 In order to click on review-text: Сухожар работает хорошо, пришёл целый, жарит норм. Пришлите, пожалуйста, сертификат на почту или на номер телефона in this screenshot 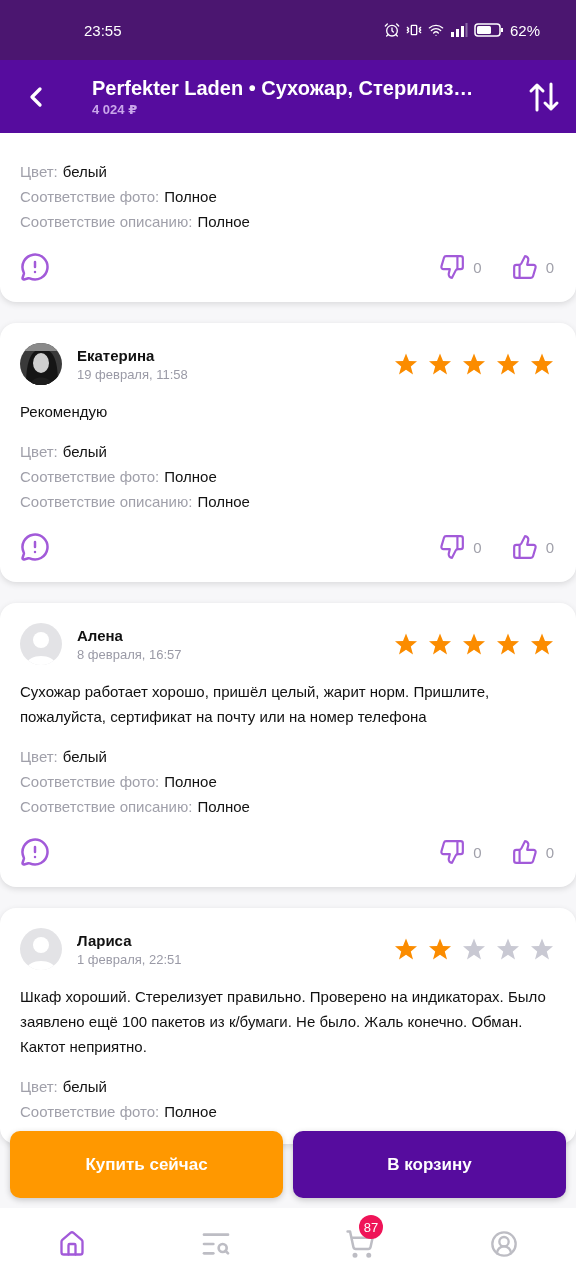, I will do `click(255, 704)`.